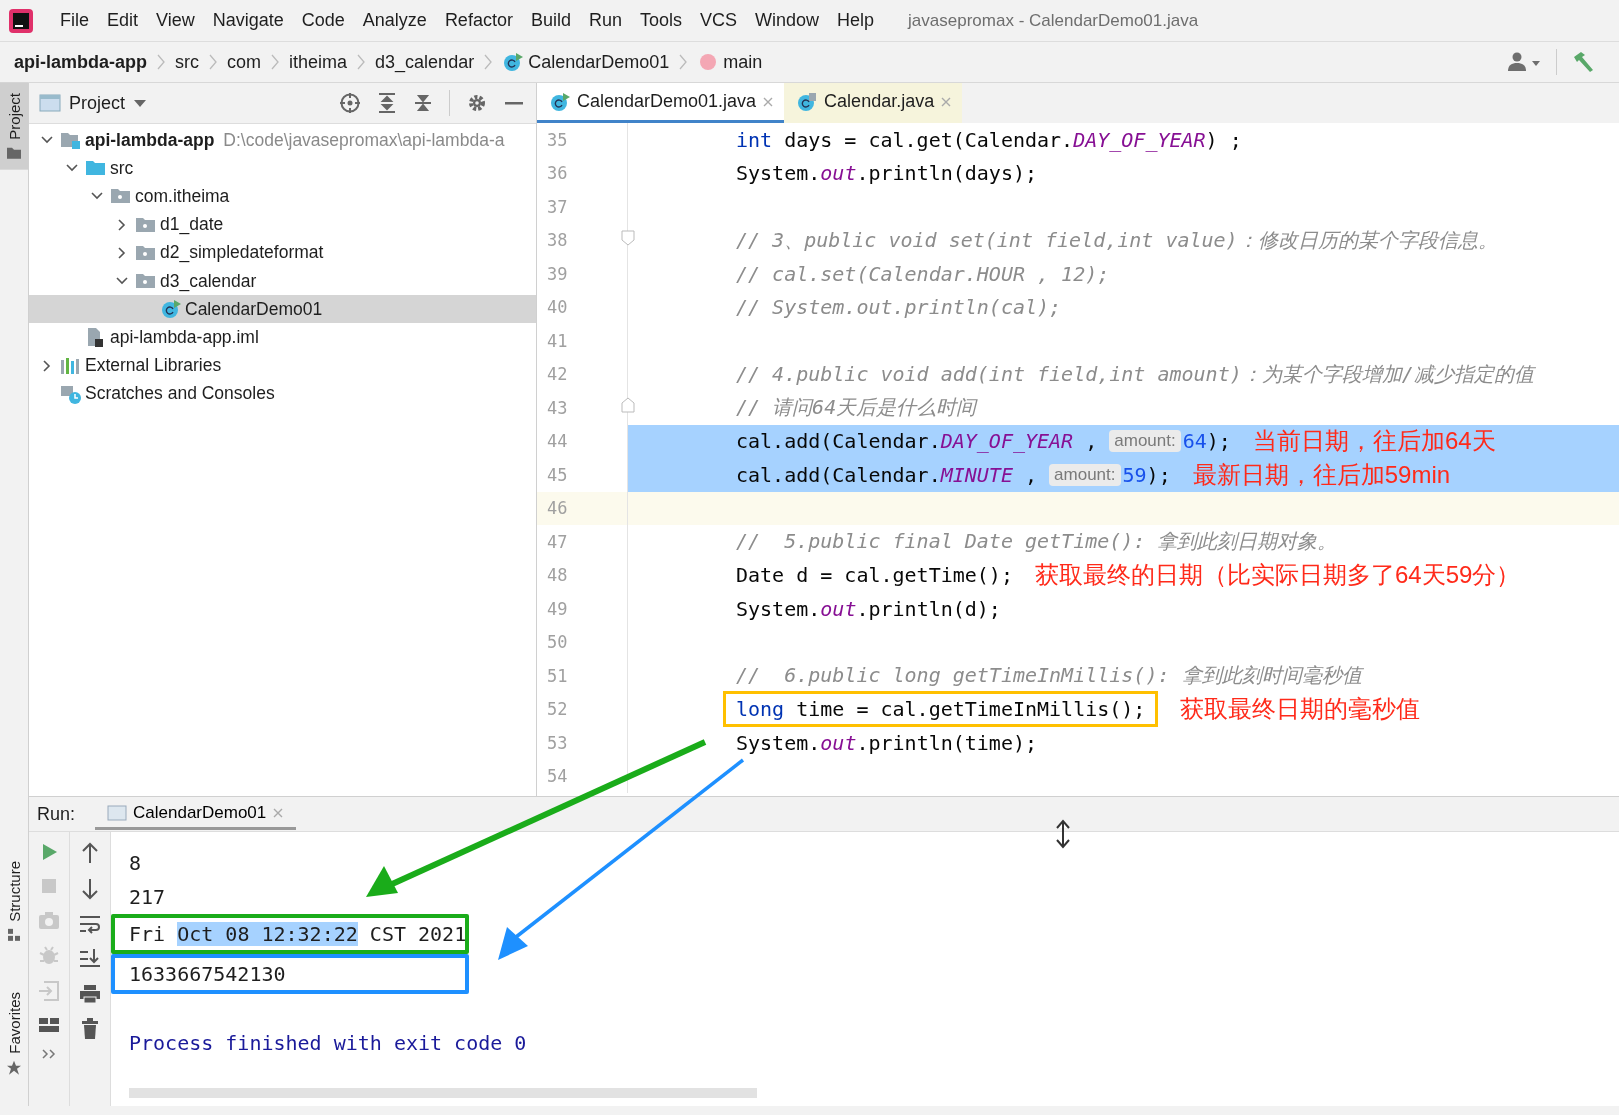 The height and width of the screenshot is (1115, 1619). What do you see at coordinates (254, 309) in the screenshot?
I see `tree-item-label: CalendarDemo01` at bounding box center [254, 309].